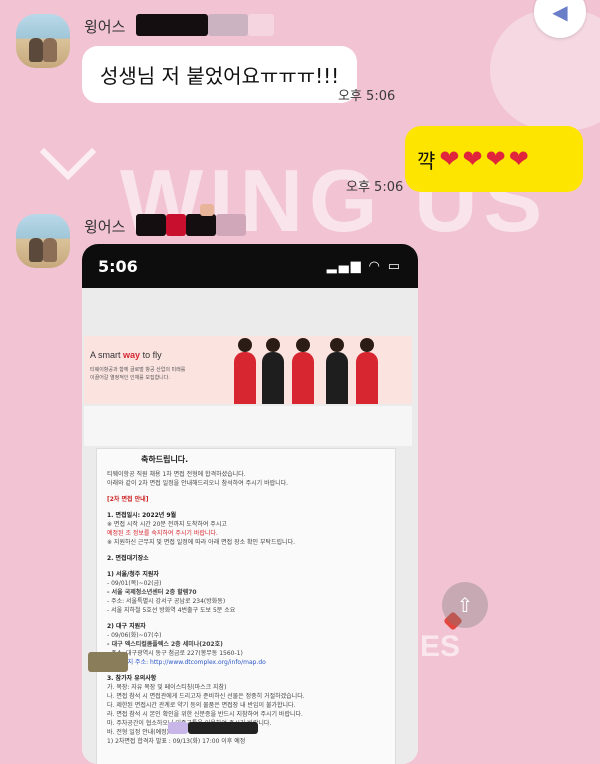  What do you see at coordinates (165, 644) in the screenshot?
I see `doc-line: - 대구 엑스티컬콤플렉스 2층 세미나(202호)` at bounding box center [165, 644].